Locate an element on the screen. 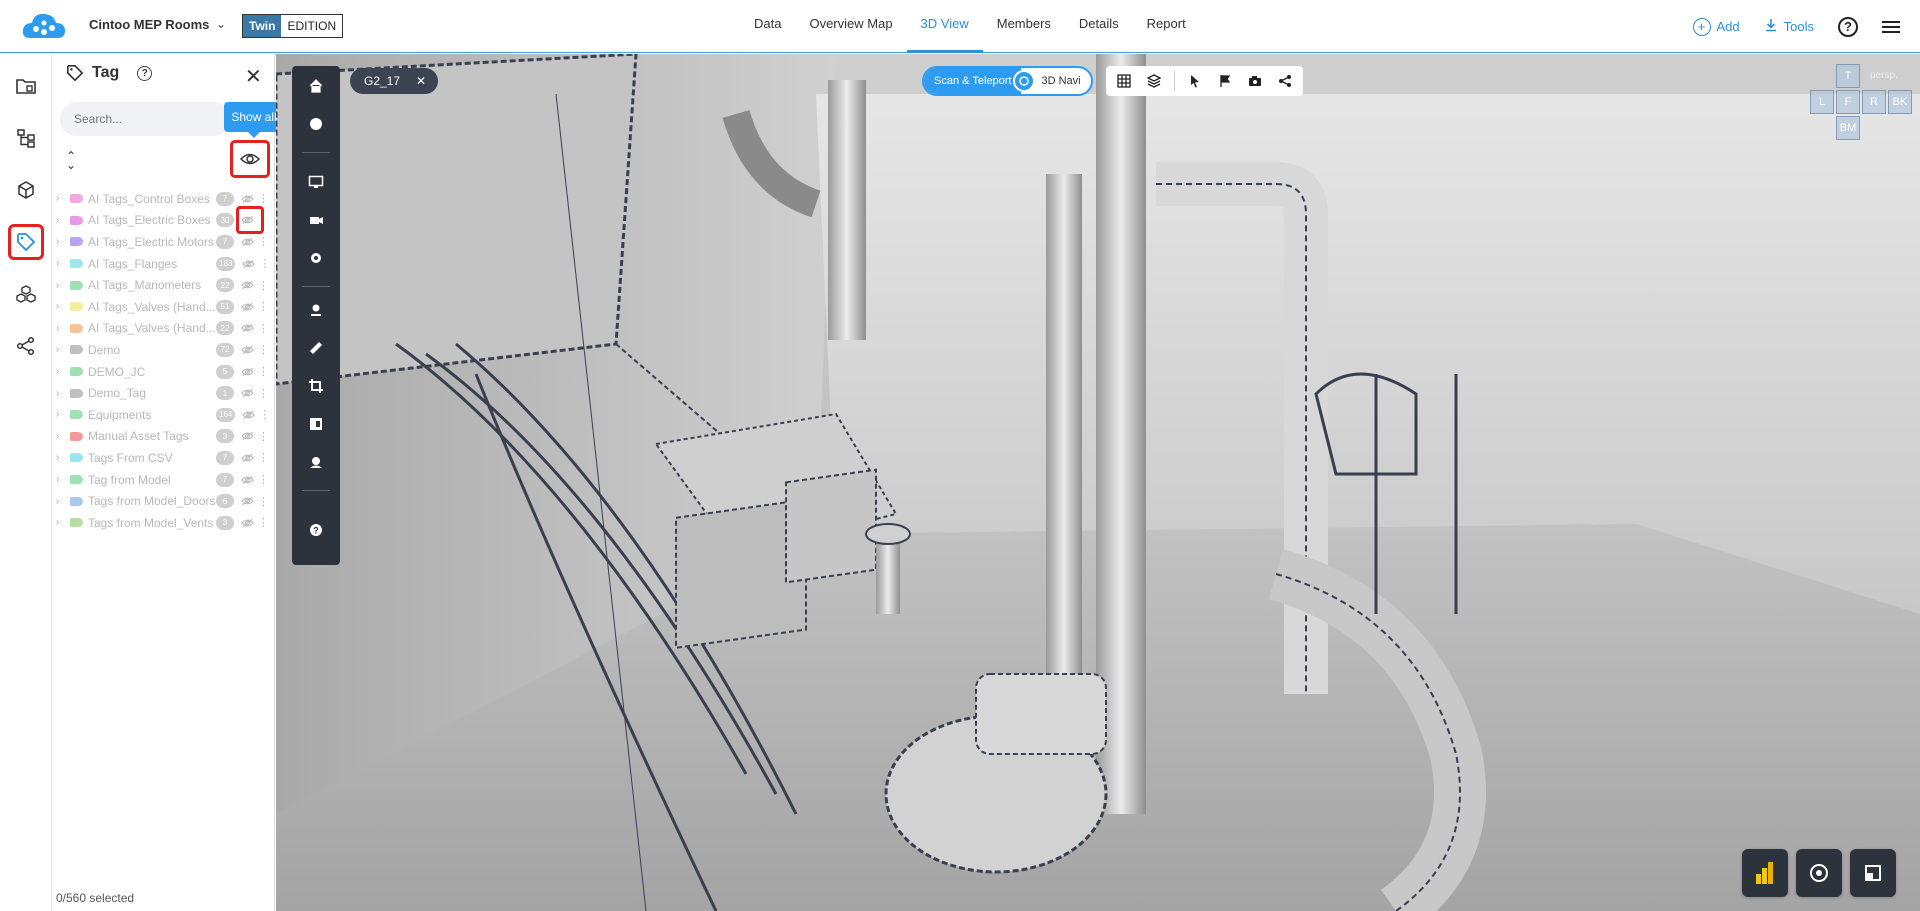 The height and width of the screenshot is (911, 1920). tab-overview-map: Overview Map is located at coordinates (850, 26).